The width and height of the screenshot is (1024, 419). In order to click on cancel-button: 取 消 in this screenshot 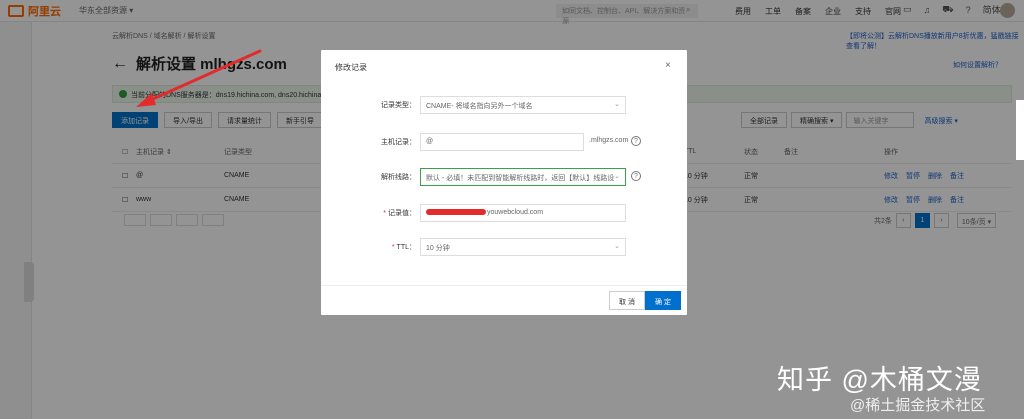, I will do `click(627, 300)`.